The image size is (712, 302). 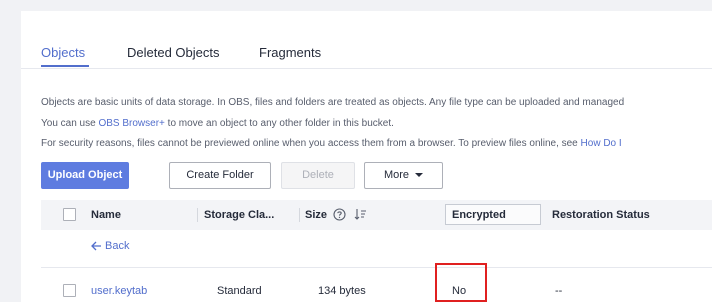 I want to click on header-encrypted: Encrypted, so click(x=479, y=215).